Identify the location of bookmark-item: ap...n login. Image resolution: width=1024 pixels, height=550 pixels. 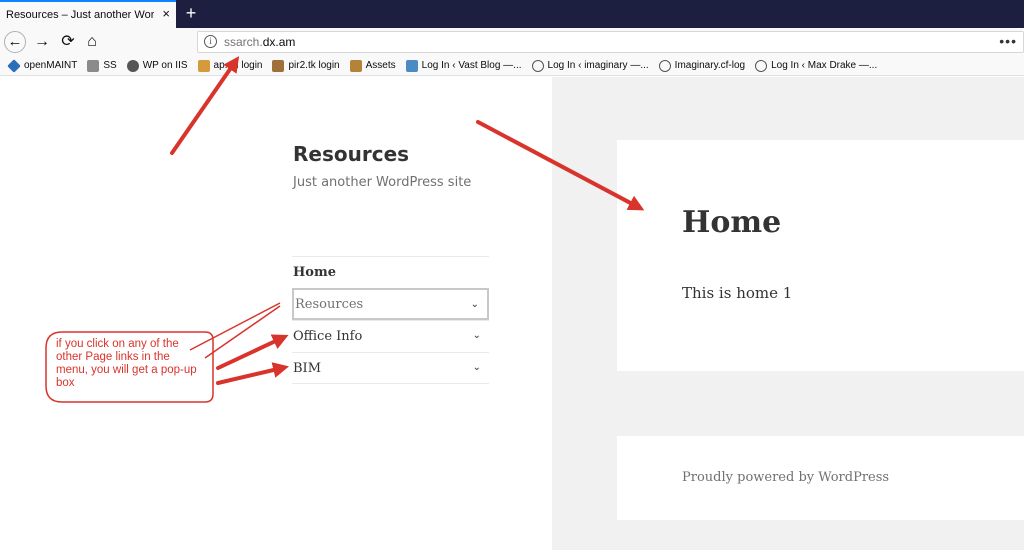
(230, 65).